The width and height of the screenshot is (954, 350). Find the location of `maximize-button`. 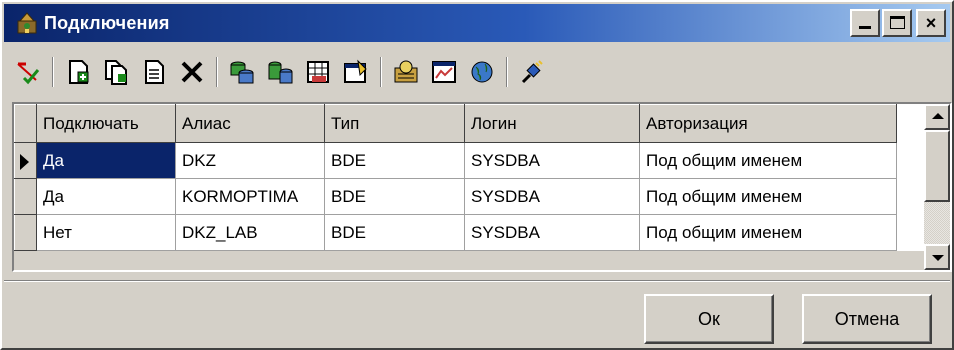

maximize-button is located at coordinates (897, 23).